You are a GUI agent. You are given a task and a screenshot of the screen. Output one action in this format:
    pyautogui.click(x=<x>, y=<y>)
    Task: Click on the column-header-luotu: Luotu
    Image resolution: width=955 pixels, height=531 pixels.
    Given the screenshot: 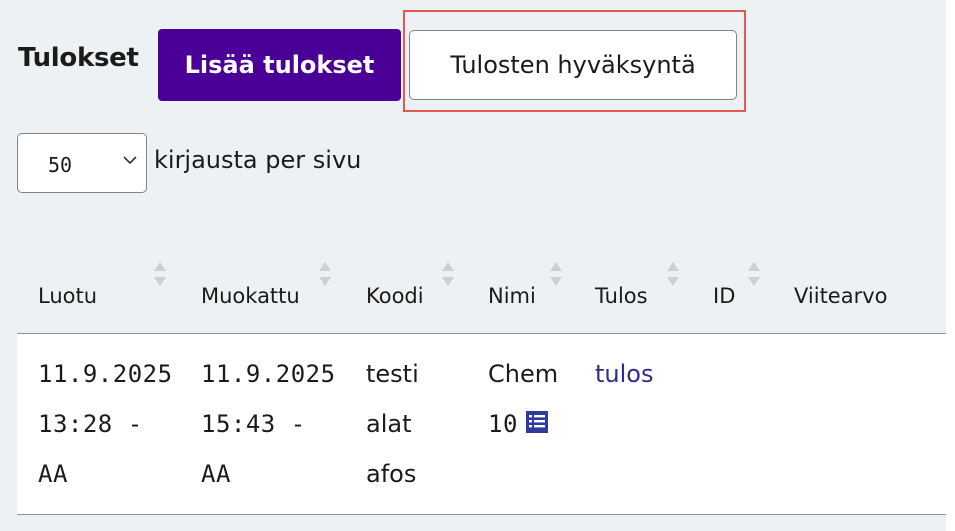 What is the action you would take?
    pyautogui.click(x=67, y=296)
    